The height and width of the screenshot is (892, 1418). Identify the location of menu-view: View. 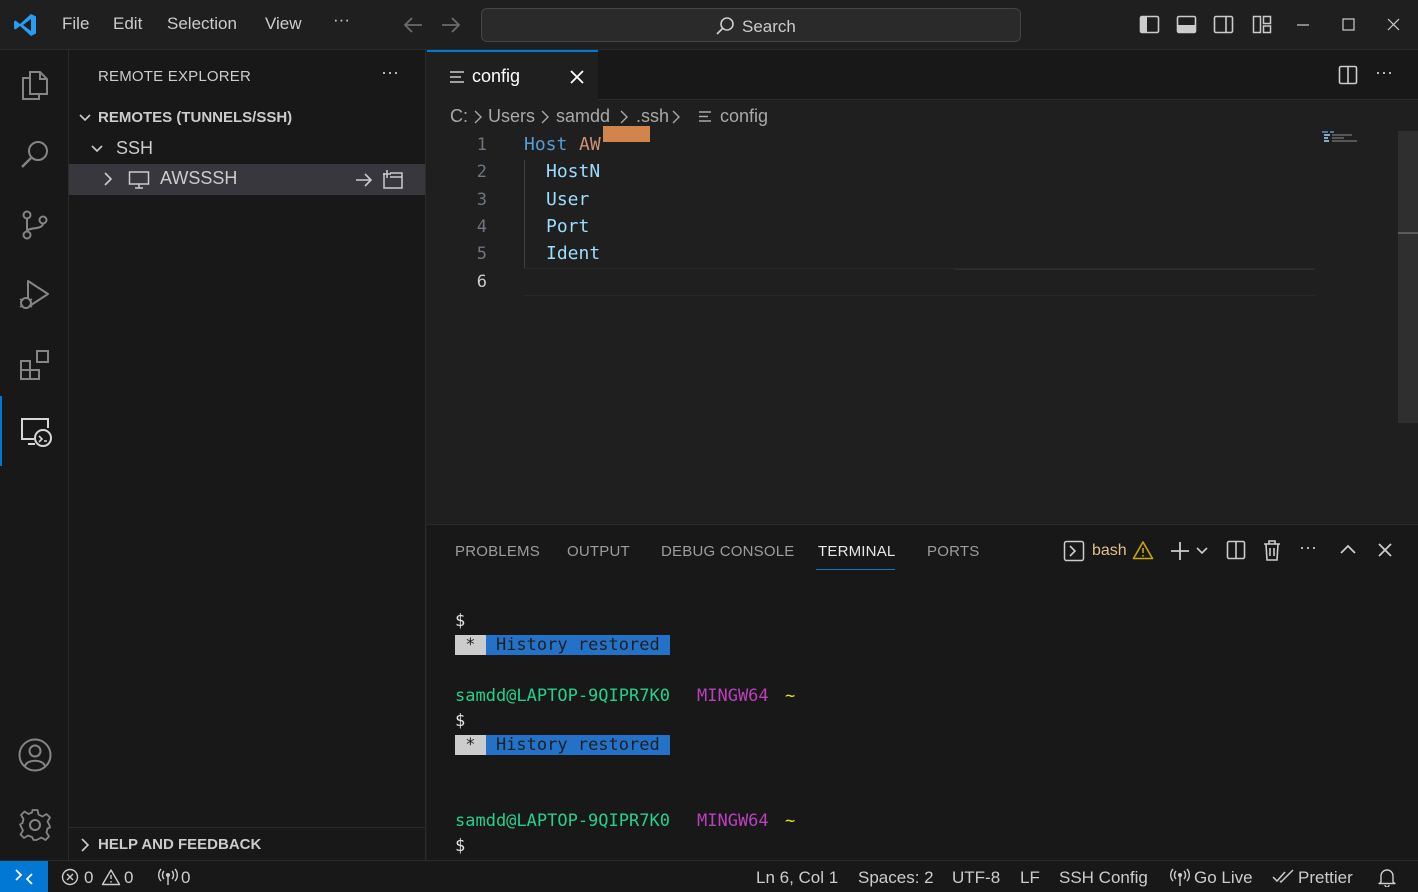
(283, 24).